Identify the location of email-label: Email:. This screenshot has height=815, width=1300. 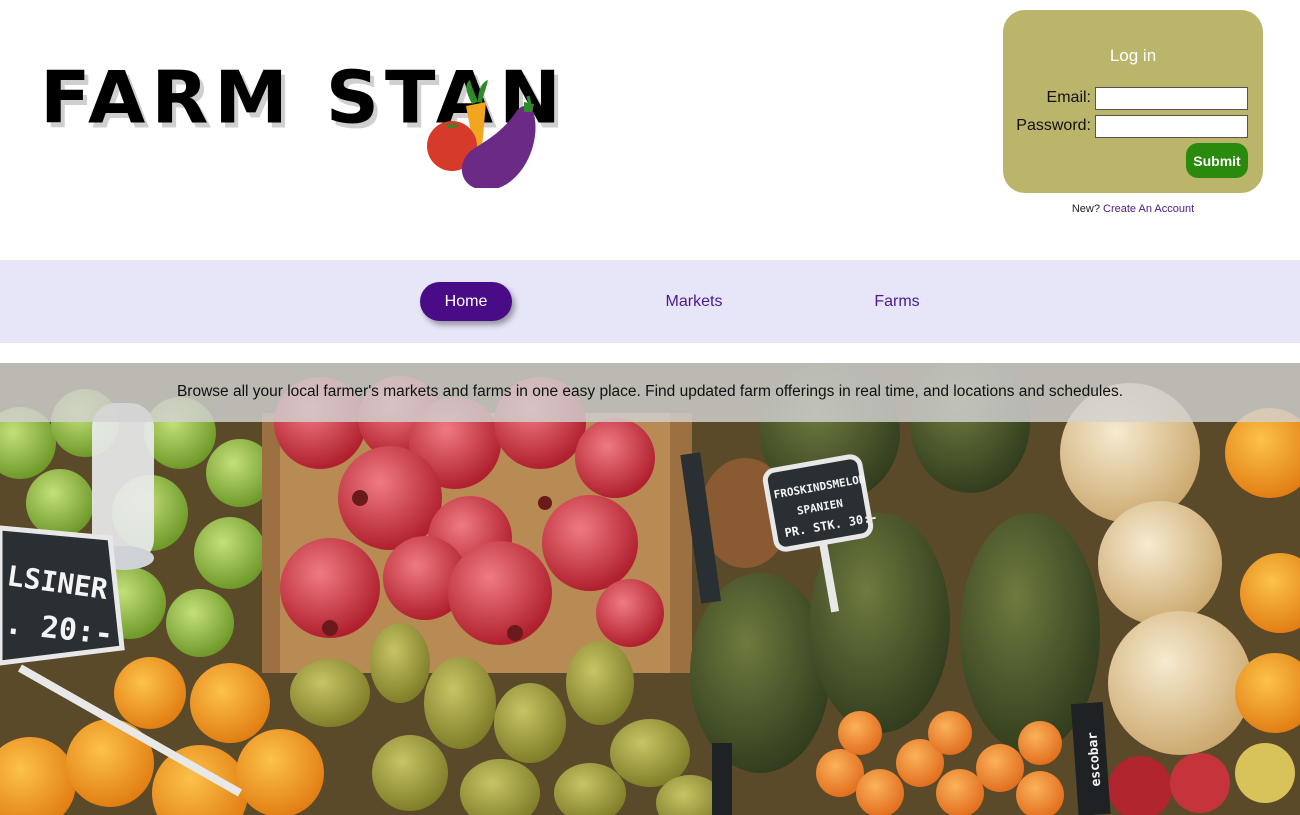
(1068, 97).